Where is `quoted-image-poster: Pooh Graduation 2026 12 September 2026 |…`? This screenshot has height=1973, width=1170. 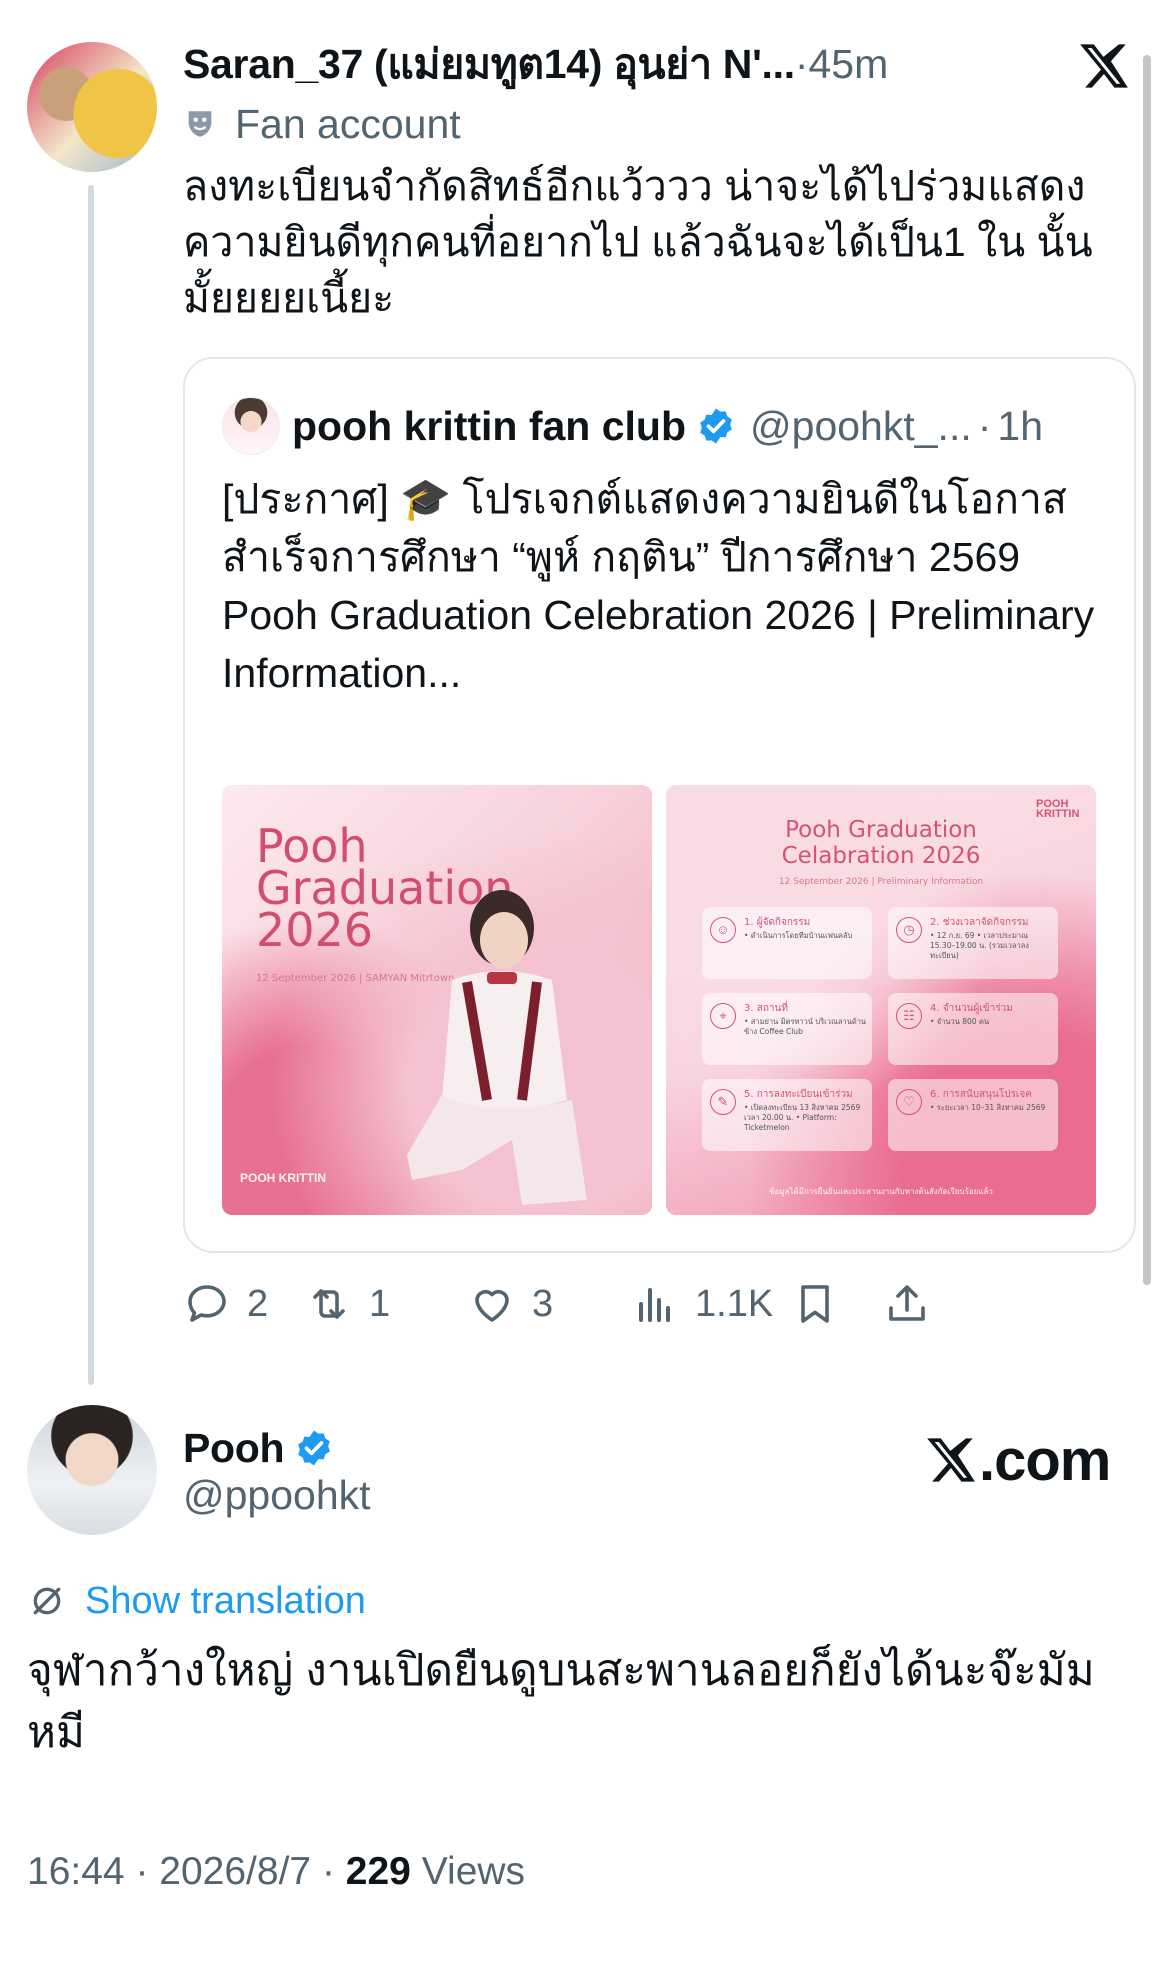 quoted-image-poster: Pooh Graduation 2026 12 September 2026 |… is located at coordinates (437, 1000).